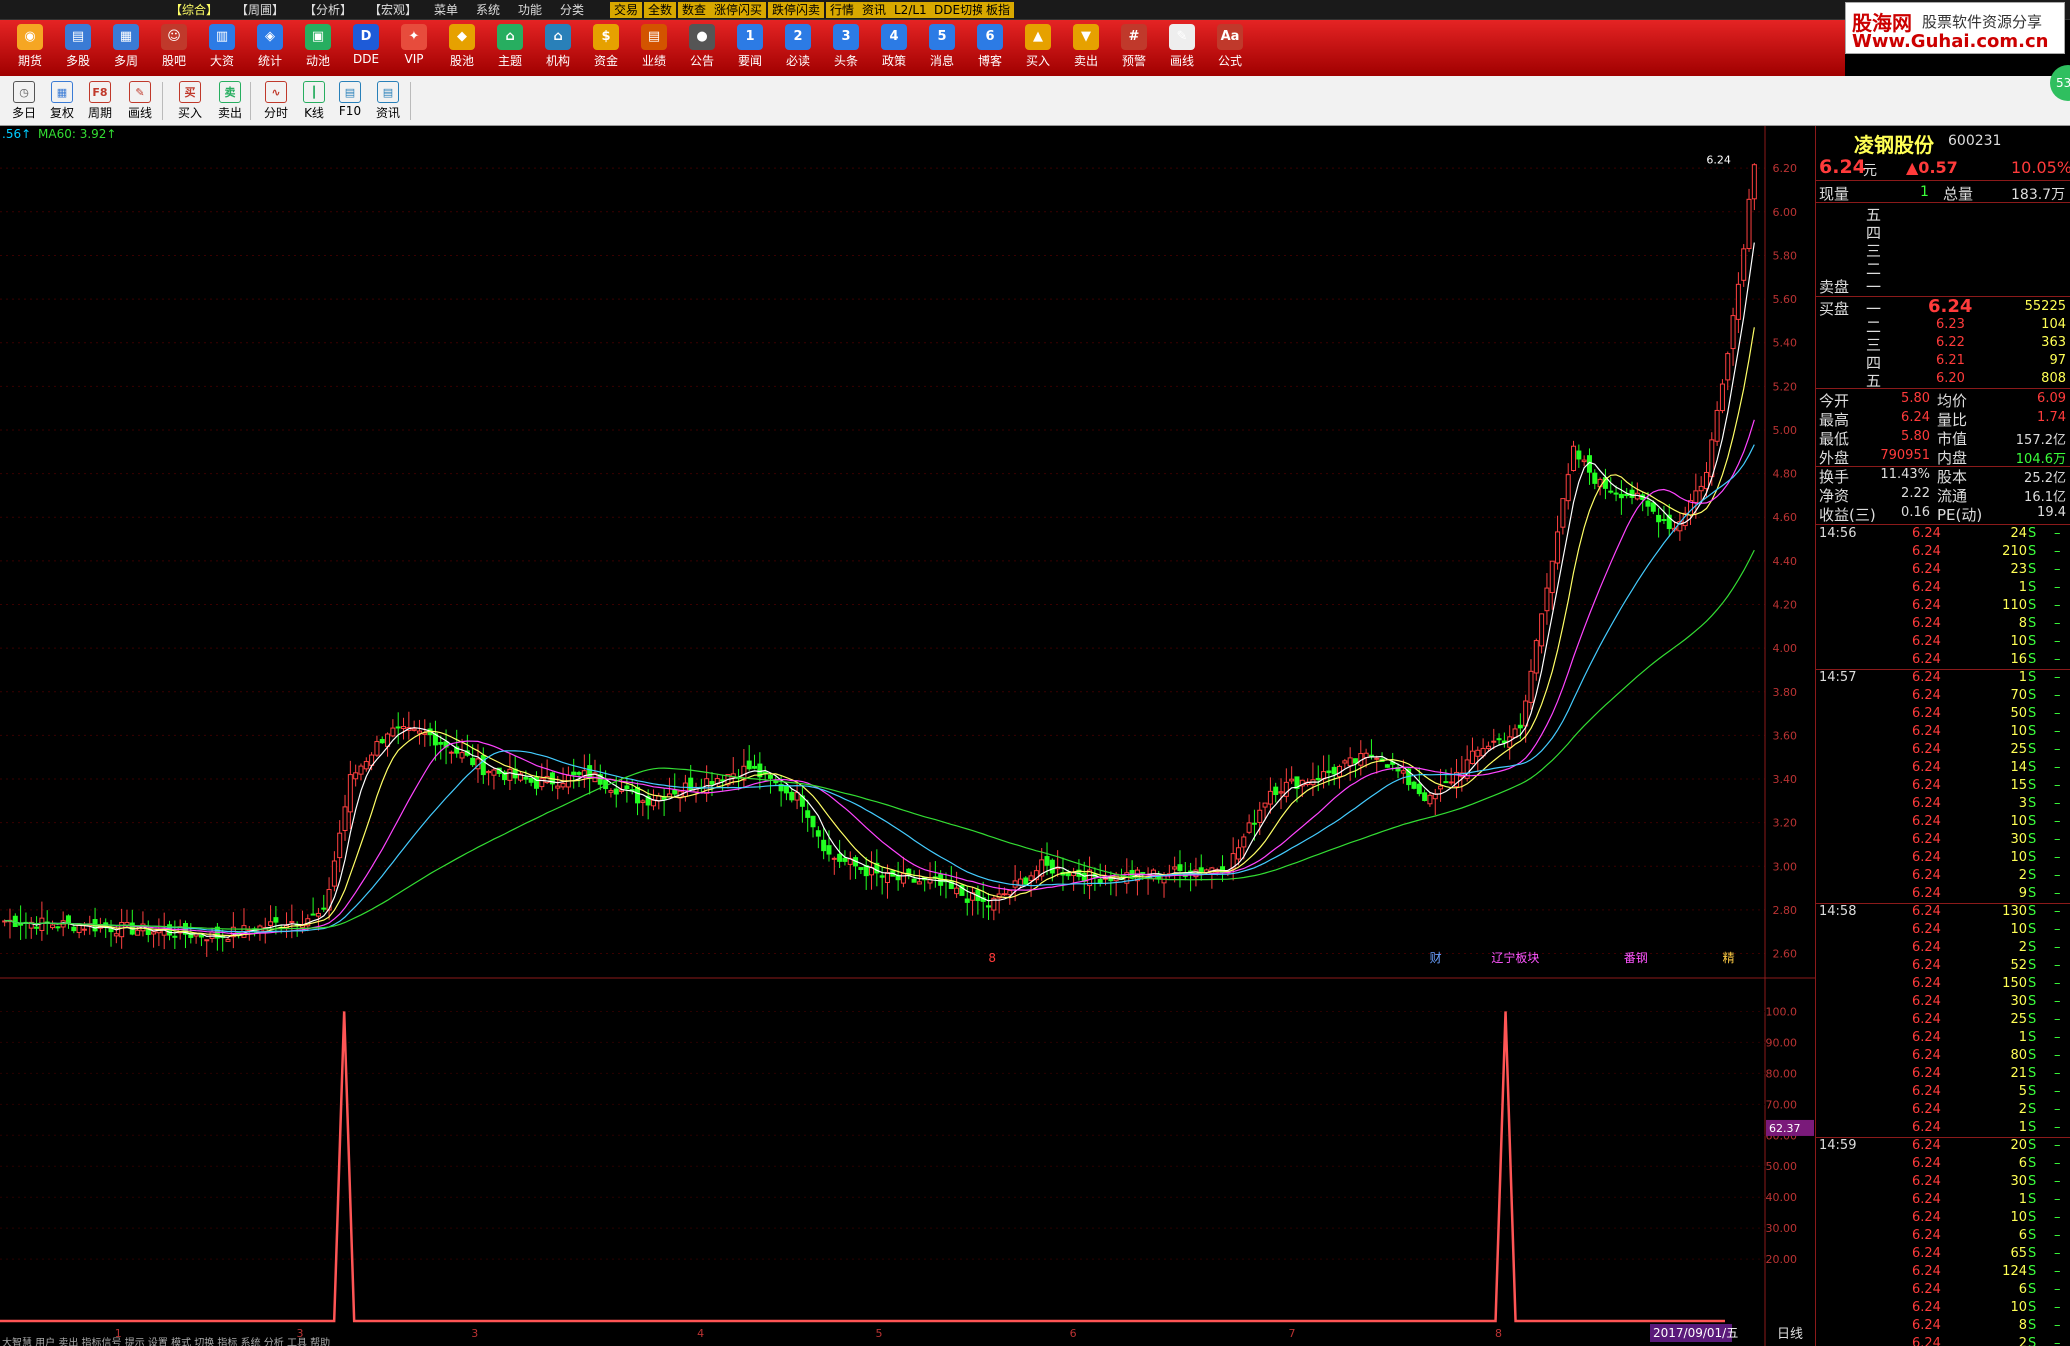  Describe the element at coordinates (30, 48) in the screenshot. I see `toolbar-button: ◉ 期货` at that location.